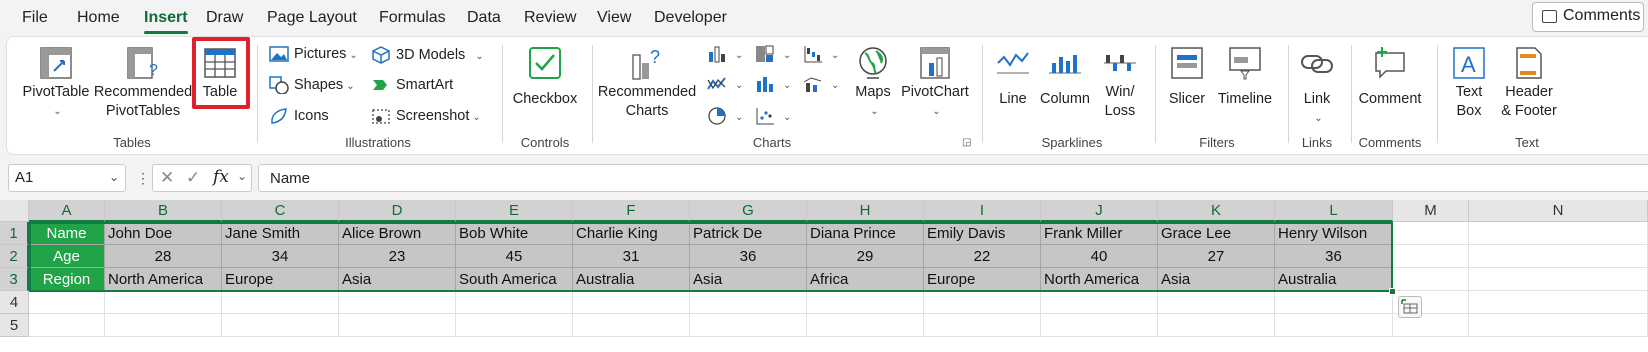 The width and height of the screenshot is (1648, 352). I want to click on cell-j2: 40, so click(1099, 256).